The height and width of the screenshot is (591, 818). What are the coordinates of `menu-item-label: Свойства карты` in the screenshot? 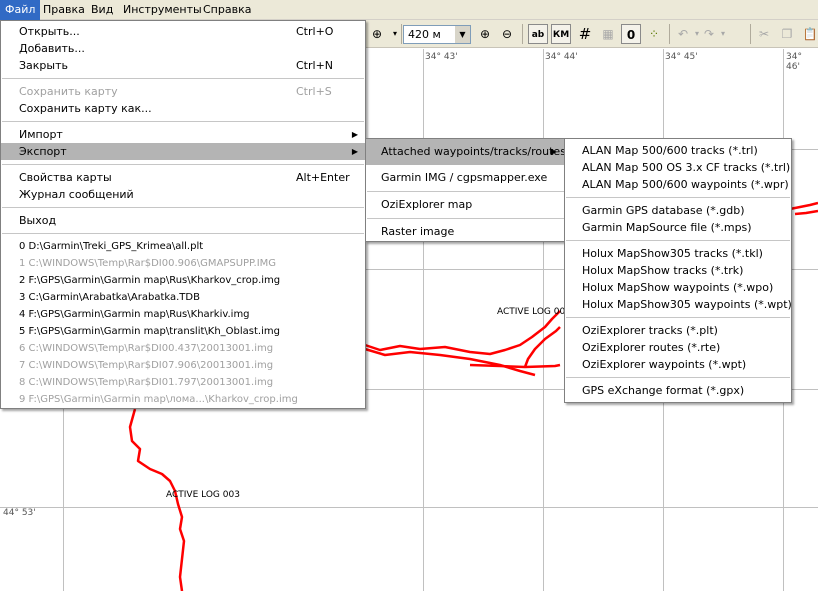 It's located at (65, 177).